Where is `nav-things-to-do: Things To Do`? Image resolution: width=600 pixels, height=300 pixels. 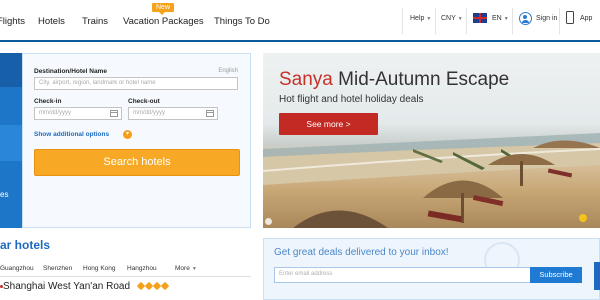
nav-things-to-do: Things To Do is located at coordinates (242, 21).